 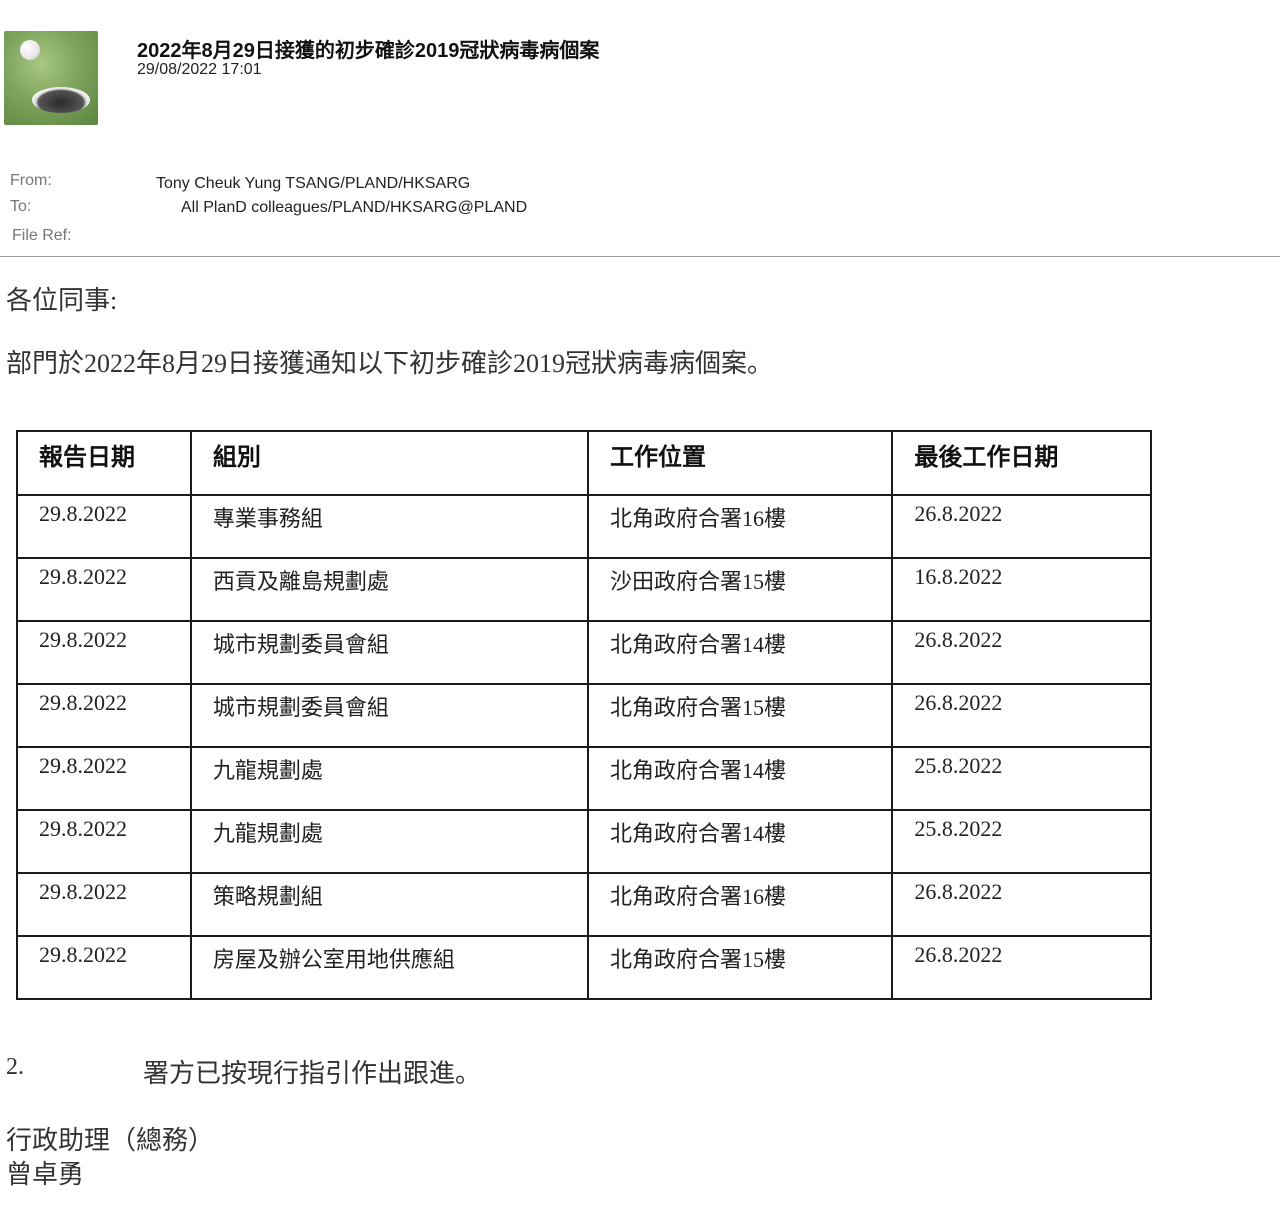 I want to click on table-row: 29.8.2022 西貢及離島規劃處 沙田政府合署15樓 16.8.2022, so click(x=584, y=589).